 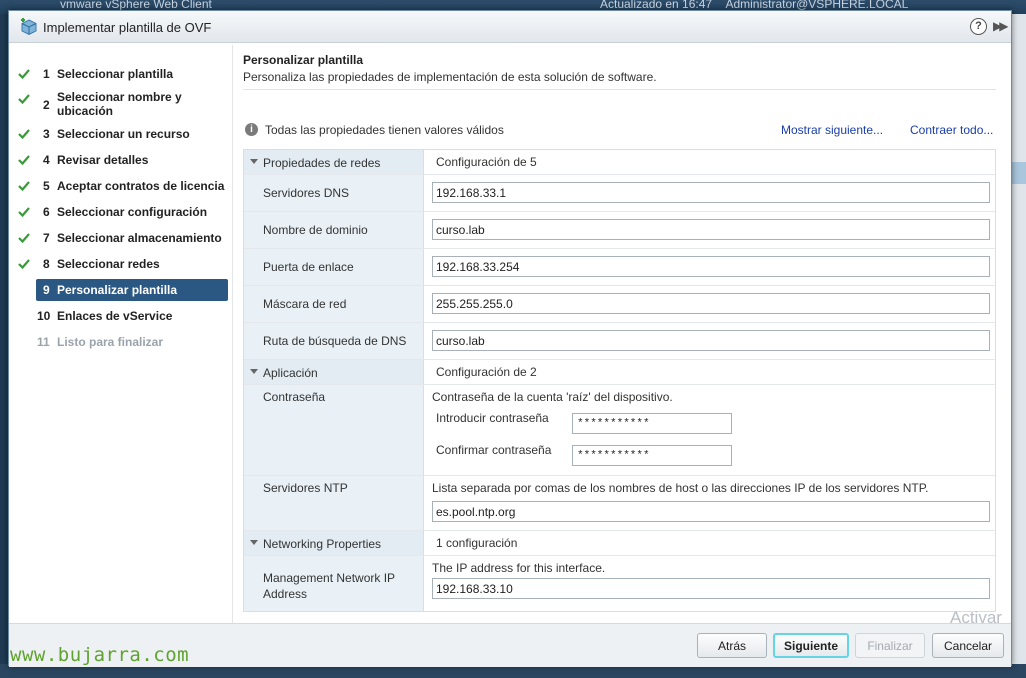 I want to click on section-title: Personalizar plantilla, so click(x=303, y=60).